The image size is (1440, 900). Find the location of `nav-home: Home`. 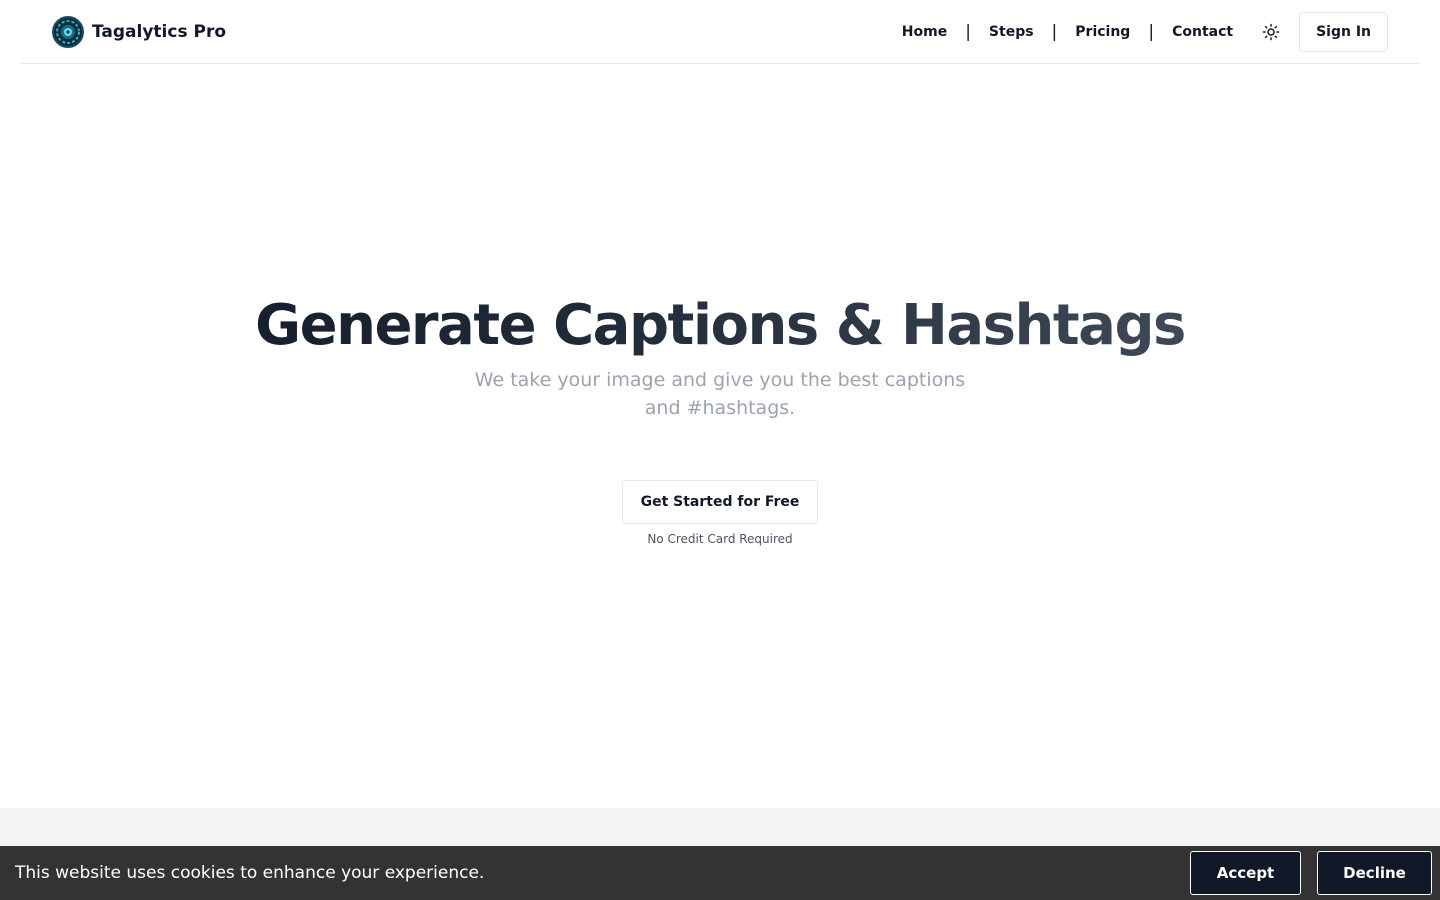

nav-home: Home is located at coordinates (924, 32).